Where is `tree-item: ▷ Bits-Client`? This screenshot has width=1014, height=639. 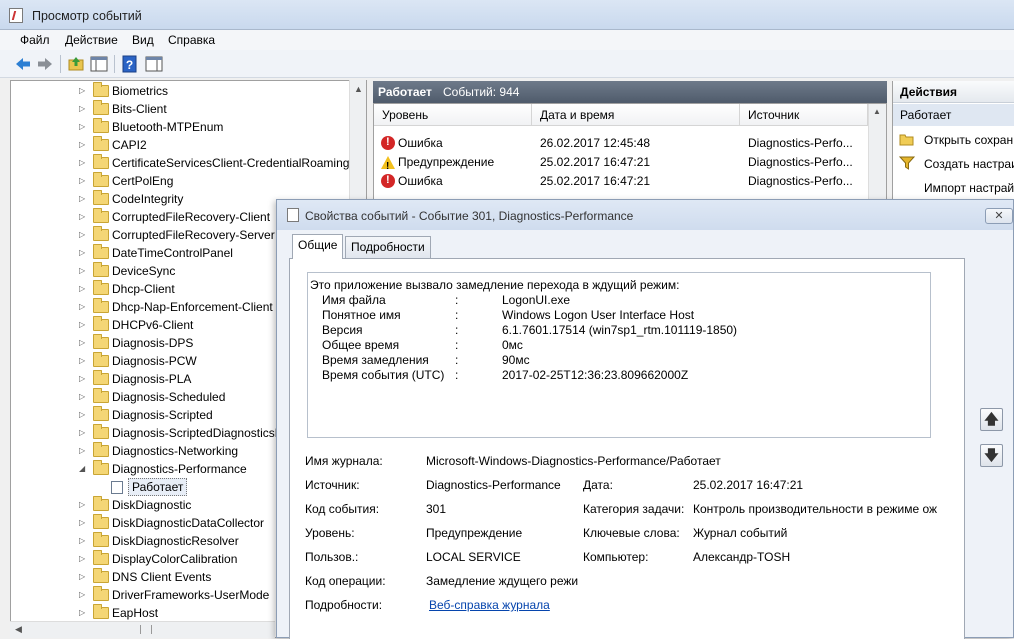
tree-item: ▷ Bits-Client is located at coordinates (181, 109).